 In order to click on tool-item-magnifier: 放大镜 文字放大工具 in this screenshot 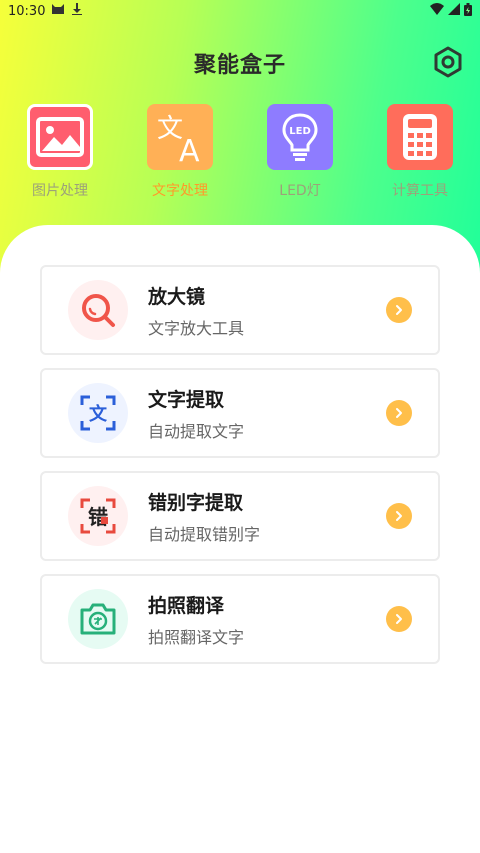, I will do `click(240, 310)`.